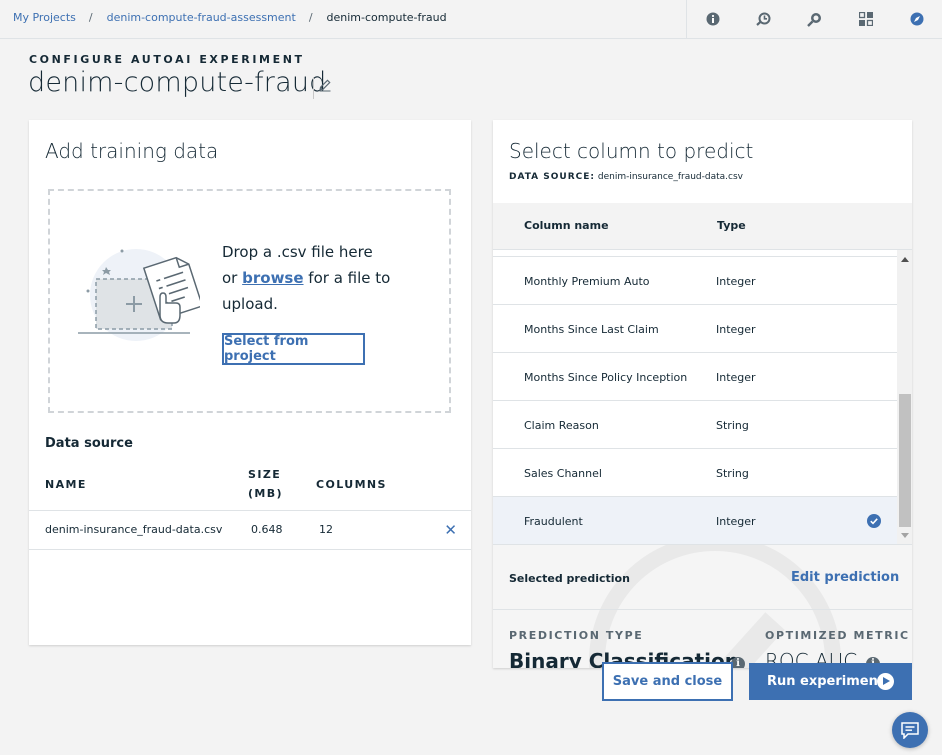  What do you see at coordinates (885, 681) in the screenshot?
I see `play-icon` at bounding box center [885, 681].